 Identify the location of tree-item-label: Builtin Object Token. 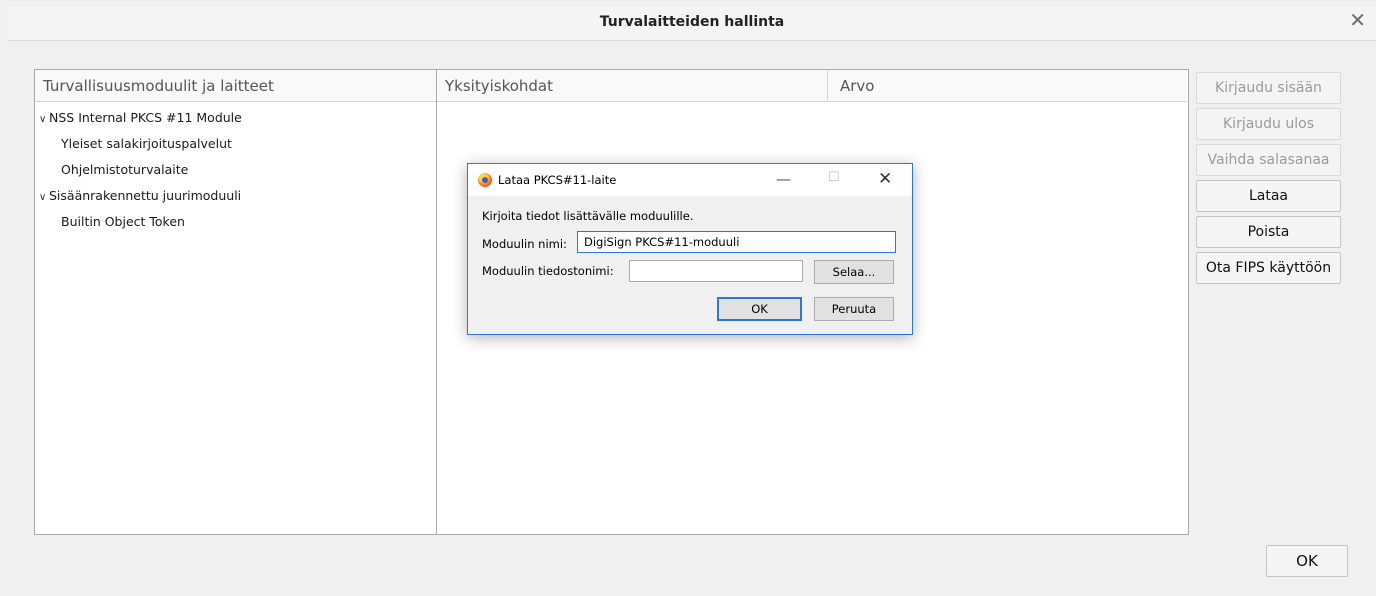
(123, 221).